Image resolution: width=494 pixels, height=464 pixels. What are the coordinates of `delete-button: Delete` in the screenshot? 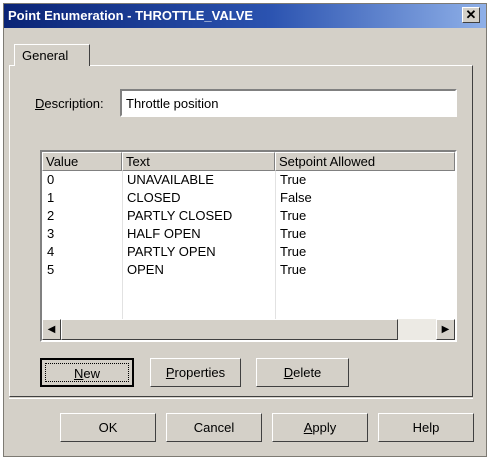 It's located at (302, 372).